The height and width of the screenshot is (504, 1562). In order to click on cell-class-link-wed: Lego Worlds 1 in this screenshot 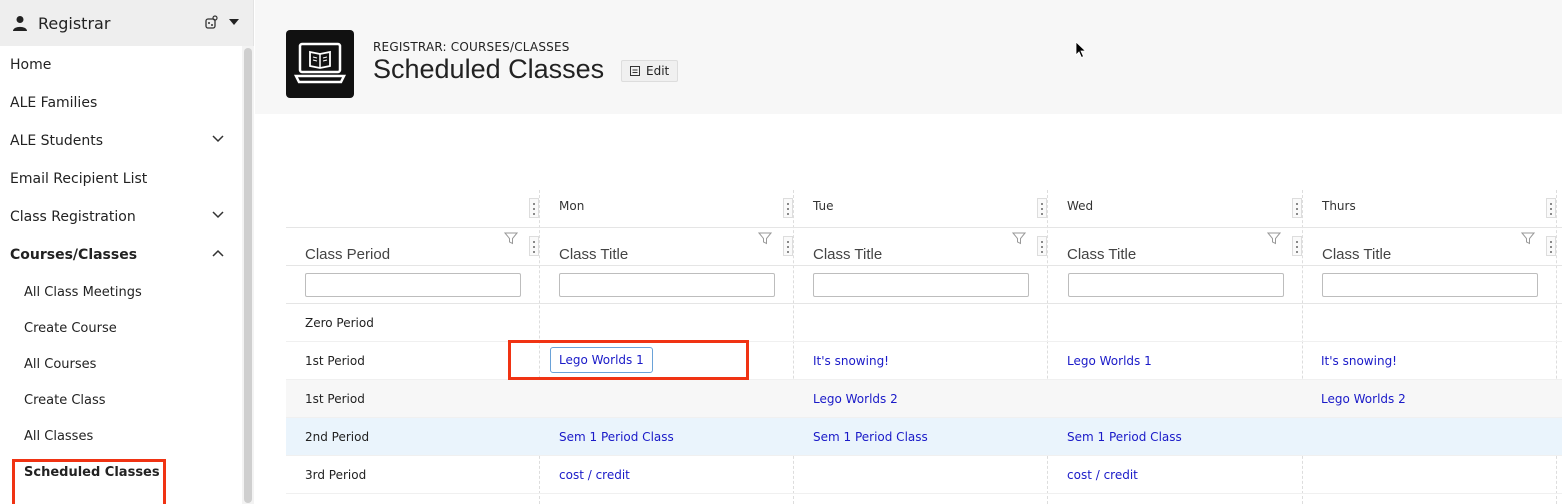, I will do `click(1109, 361)`.